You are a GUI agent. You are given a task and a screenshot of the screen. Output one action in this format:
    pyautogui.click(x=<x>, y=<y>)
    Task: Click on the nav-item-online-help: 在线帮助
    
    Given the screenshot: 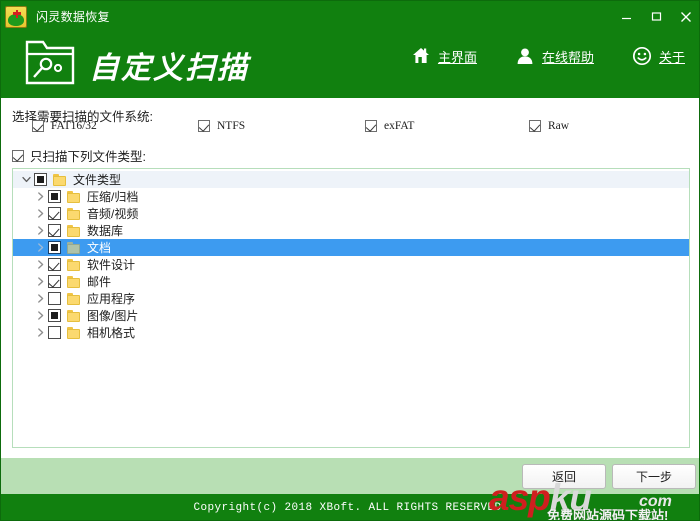 What is the action you would take?
    pyautogui.click(x=554, y=56)
    